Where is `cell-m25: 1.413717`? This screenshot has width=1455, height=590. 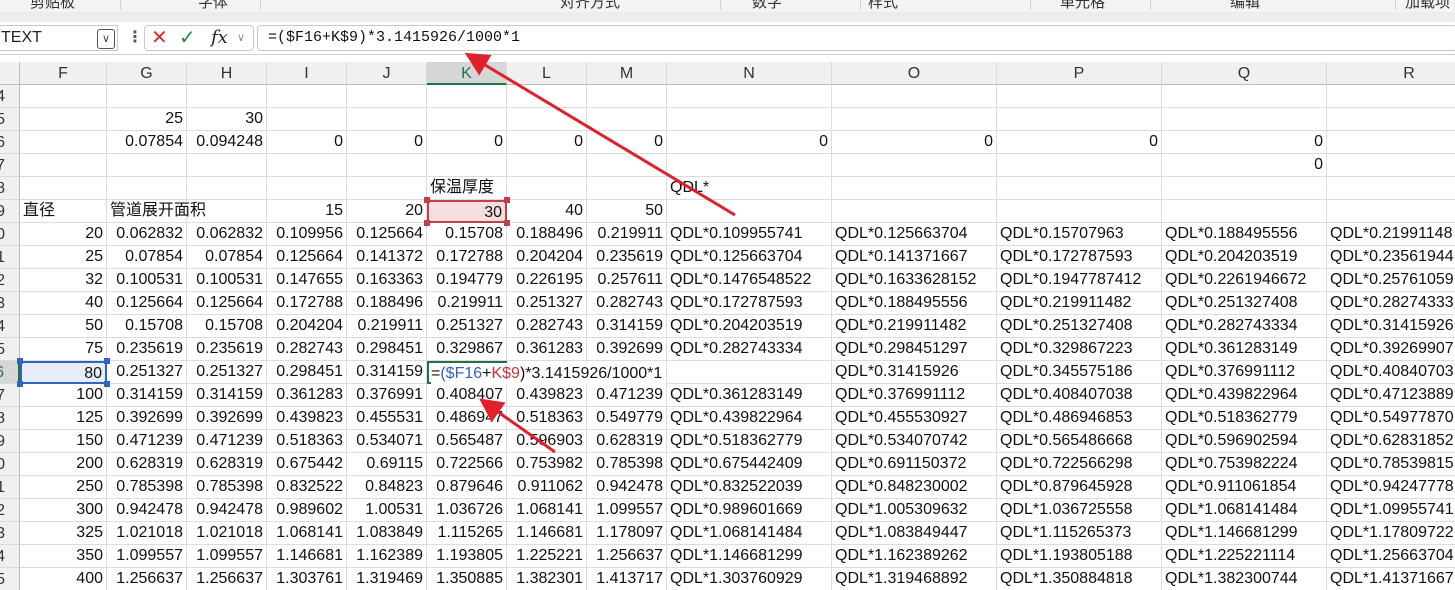
cell-m25: 1.413717 is located at coordinates (627, 579).